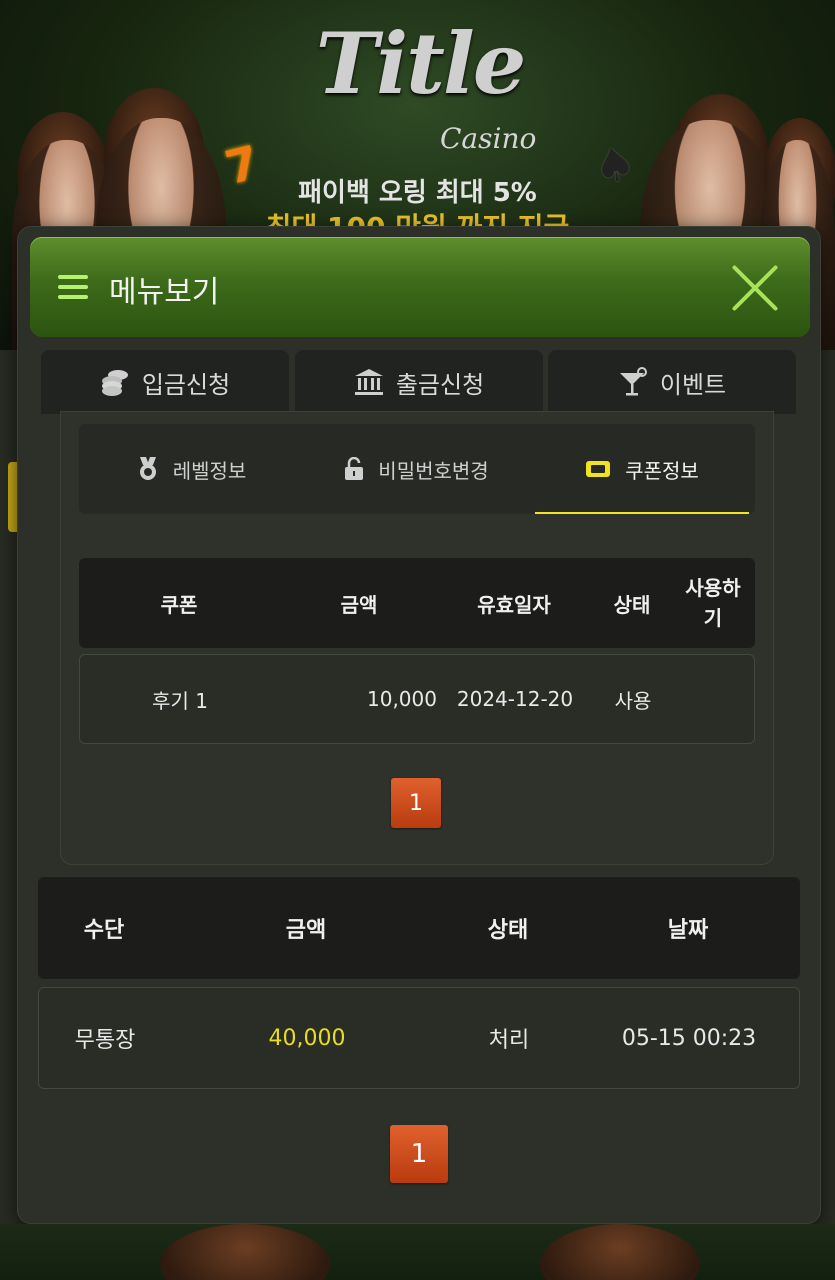 This screenshot has height=1280, width=835. I want to click on history-table-header: 수단 금액 상태 날짜, so click(419, 928).